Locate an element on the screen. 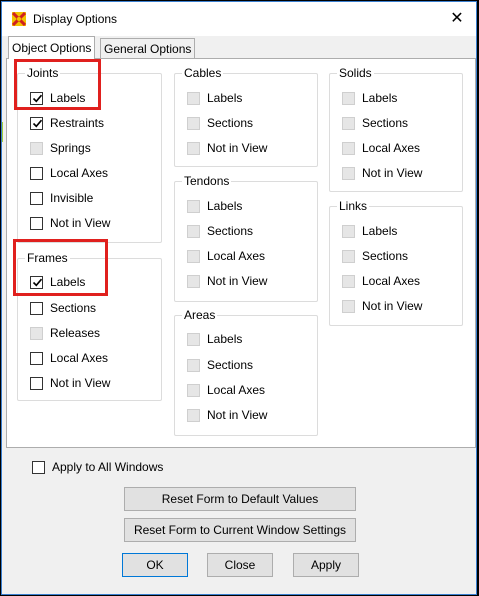 Image resolution: width=479 pixels, height=596 pixels. title-bar: Display Options ✕ is located at coordinates (239, 19).